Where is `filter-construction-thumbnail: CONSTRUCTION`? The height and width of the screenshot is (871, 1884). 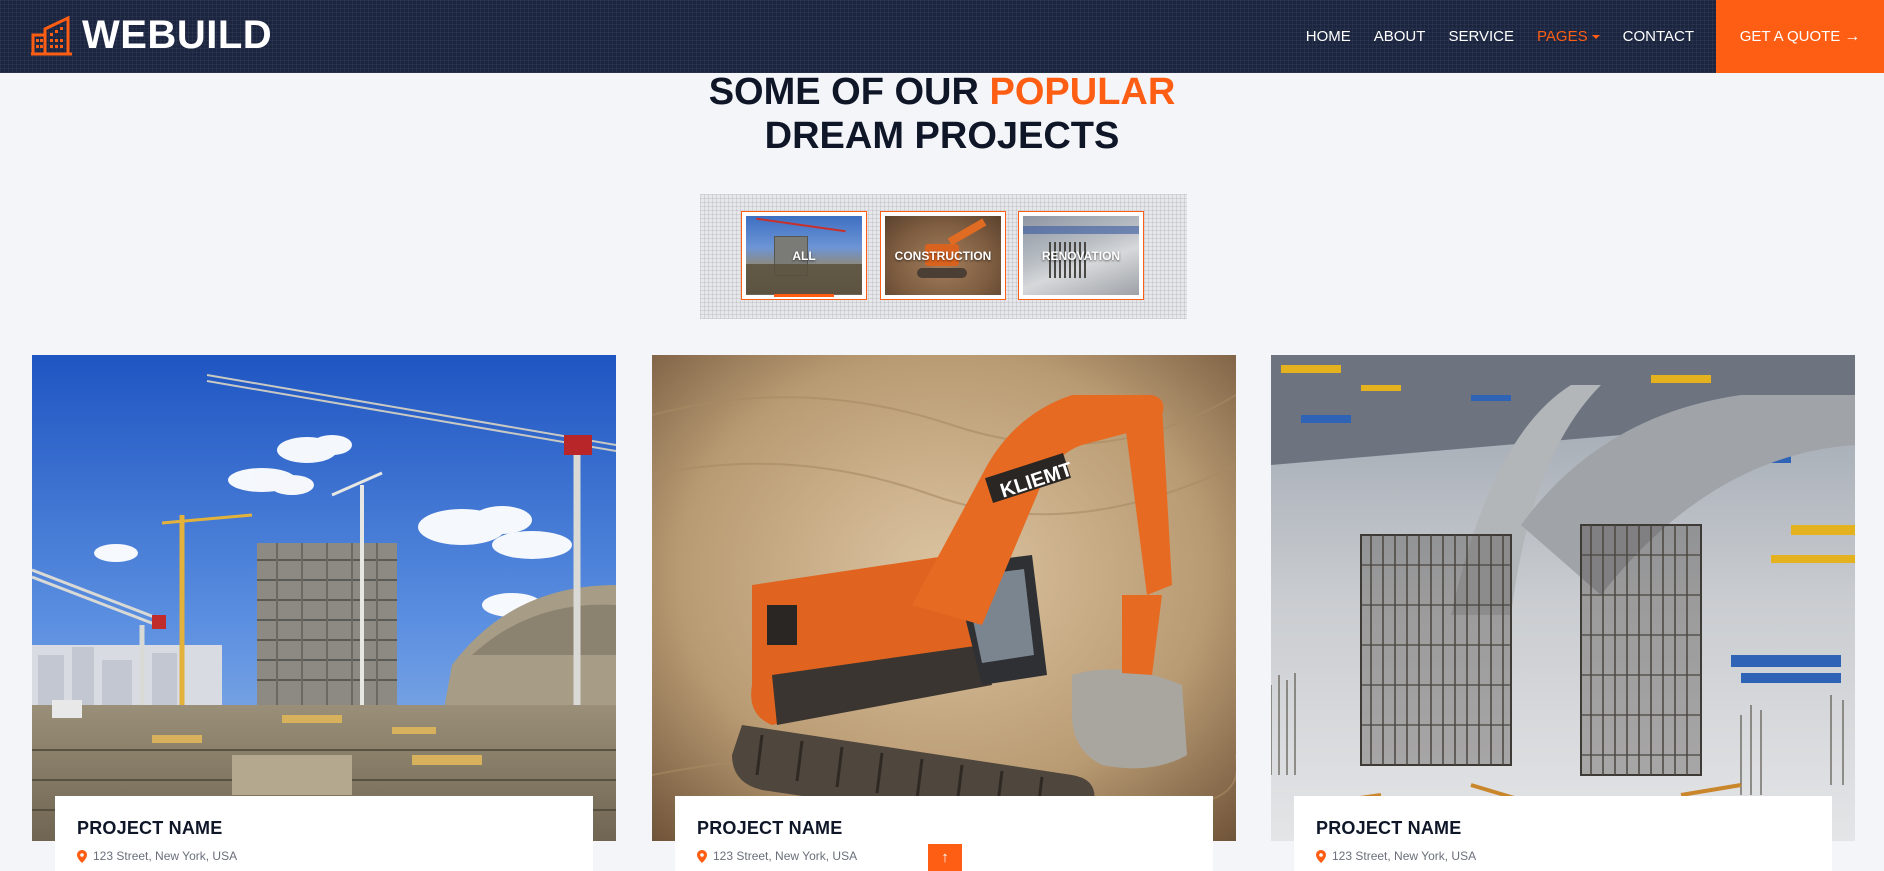 filter-construction-thumbnail: CONSTRUCTION is located at coordinates (943, 255).